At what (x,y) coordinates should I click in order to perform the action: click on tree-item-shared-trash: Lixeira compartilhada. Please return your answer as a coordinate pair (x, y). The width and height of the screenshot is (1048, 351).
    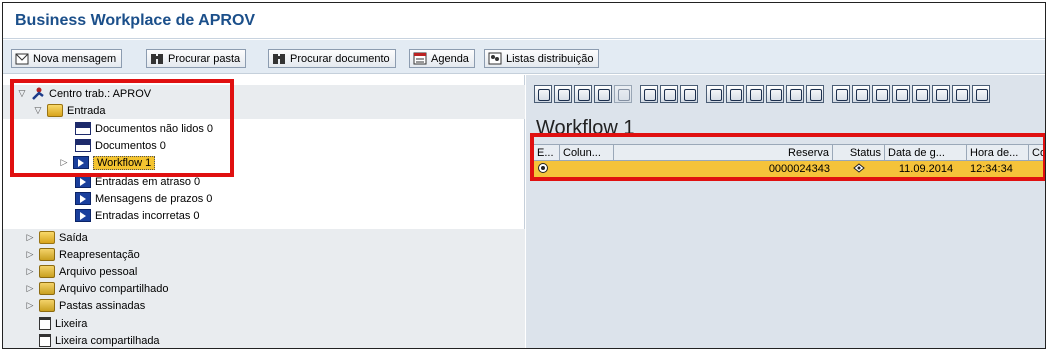
    Looking at the image, I should click on (99, 340).